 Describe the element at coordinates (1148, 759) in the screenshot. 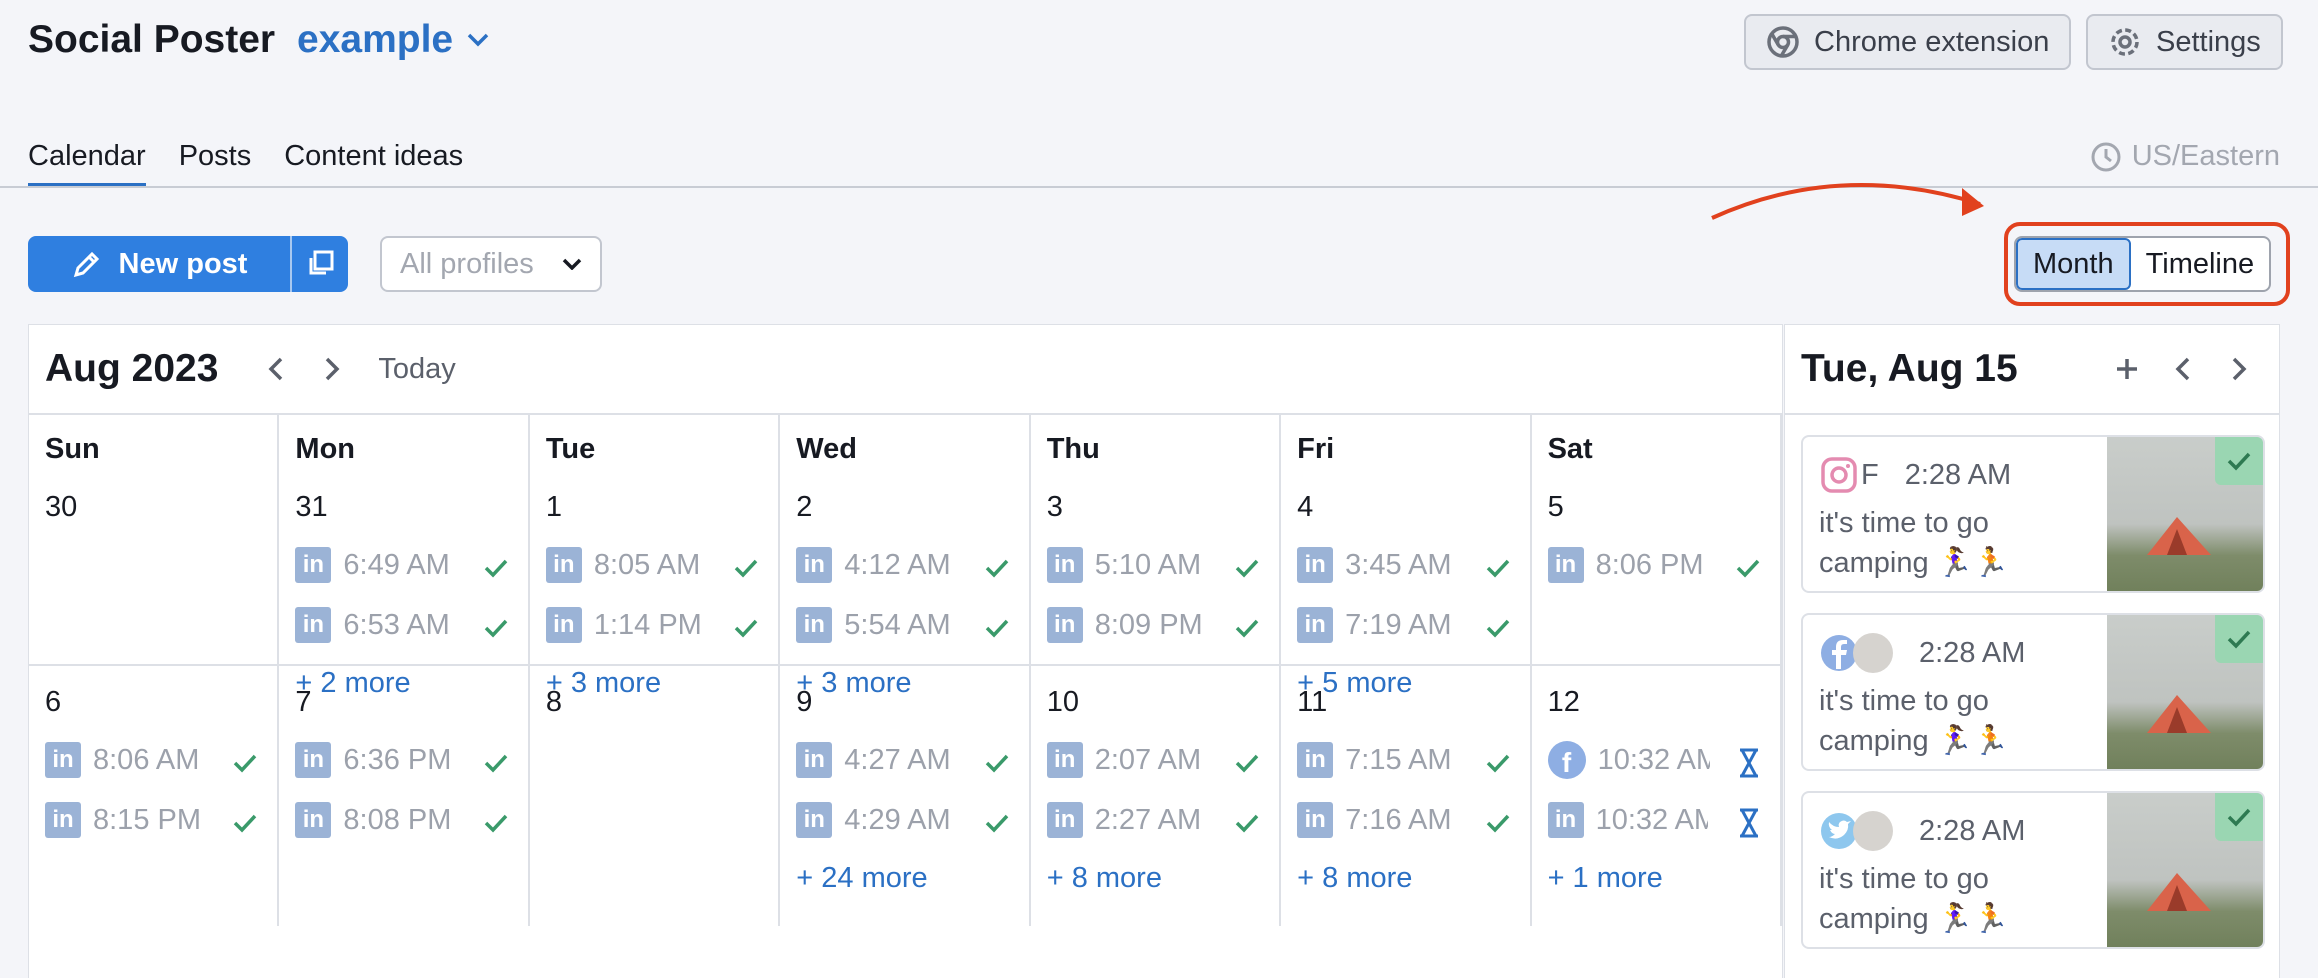

I see `post-time: 2:07 AM` at that location.